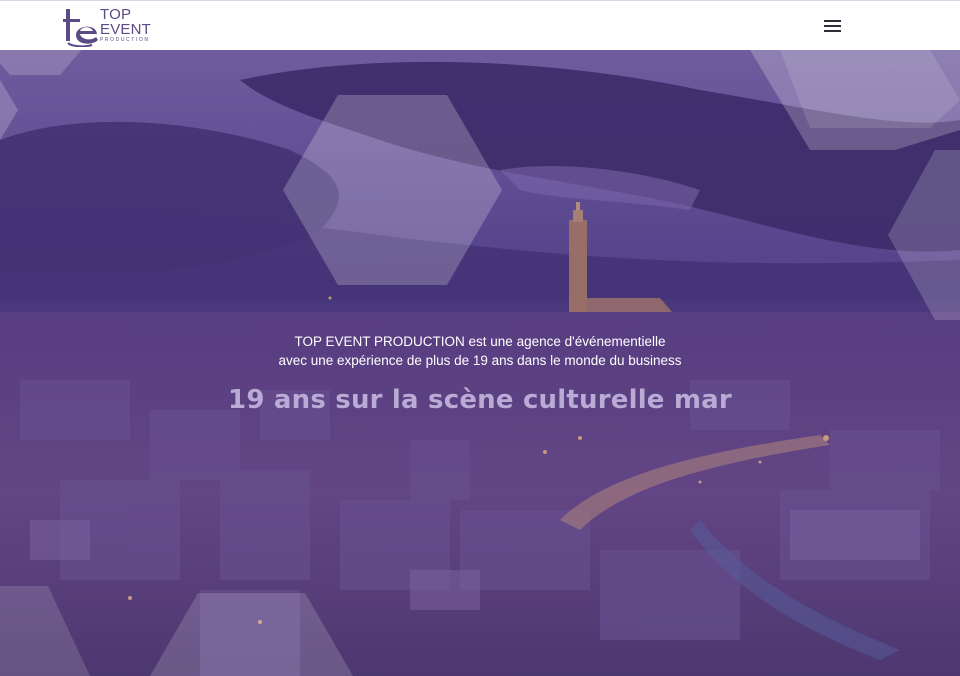 The height and width of the screenshot is (676, 960). What do you see at coordinates (125, 40) in the screenshot?
I see `logo-line-production: PRODUCTION` at bounding box center [125, 40].